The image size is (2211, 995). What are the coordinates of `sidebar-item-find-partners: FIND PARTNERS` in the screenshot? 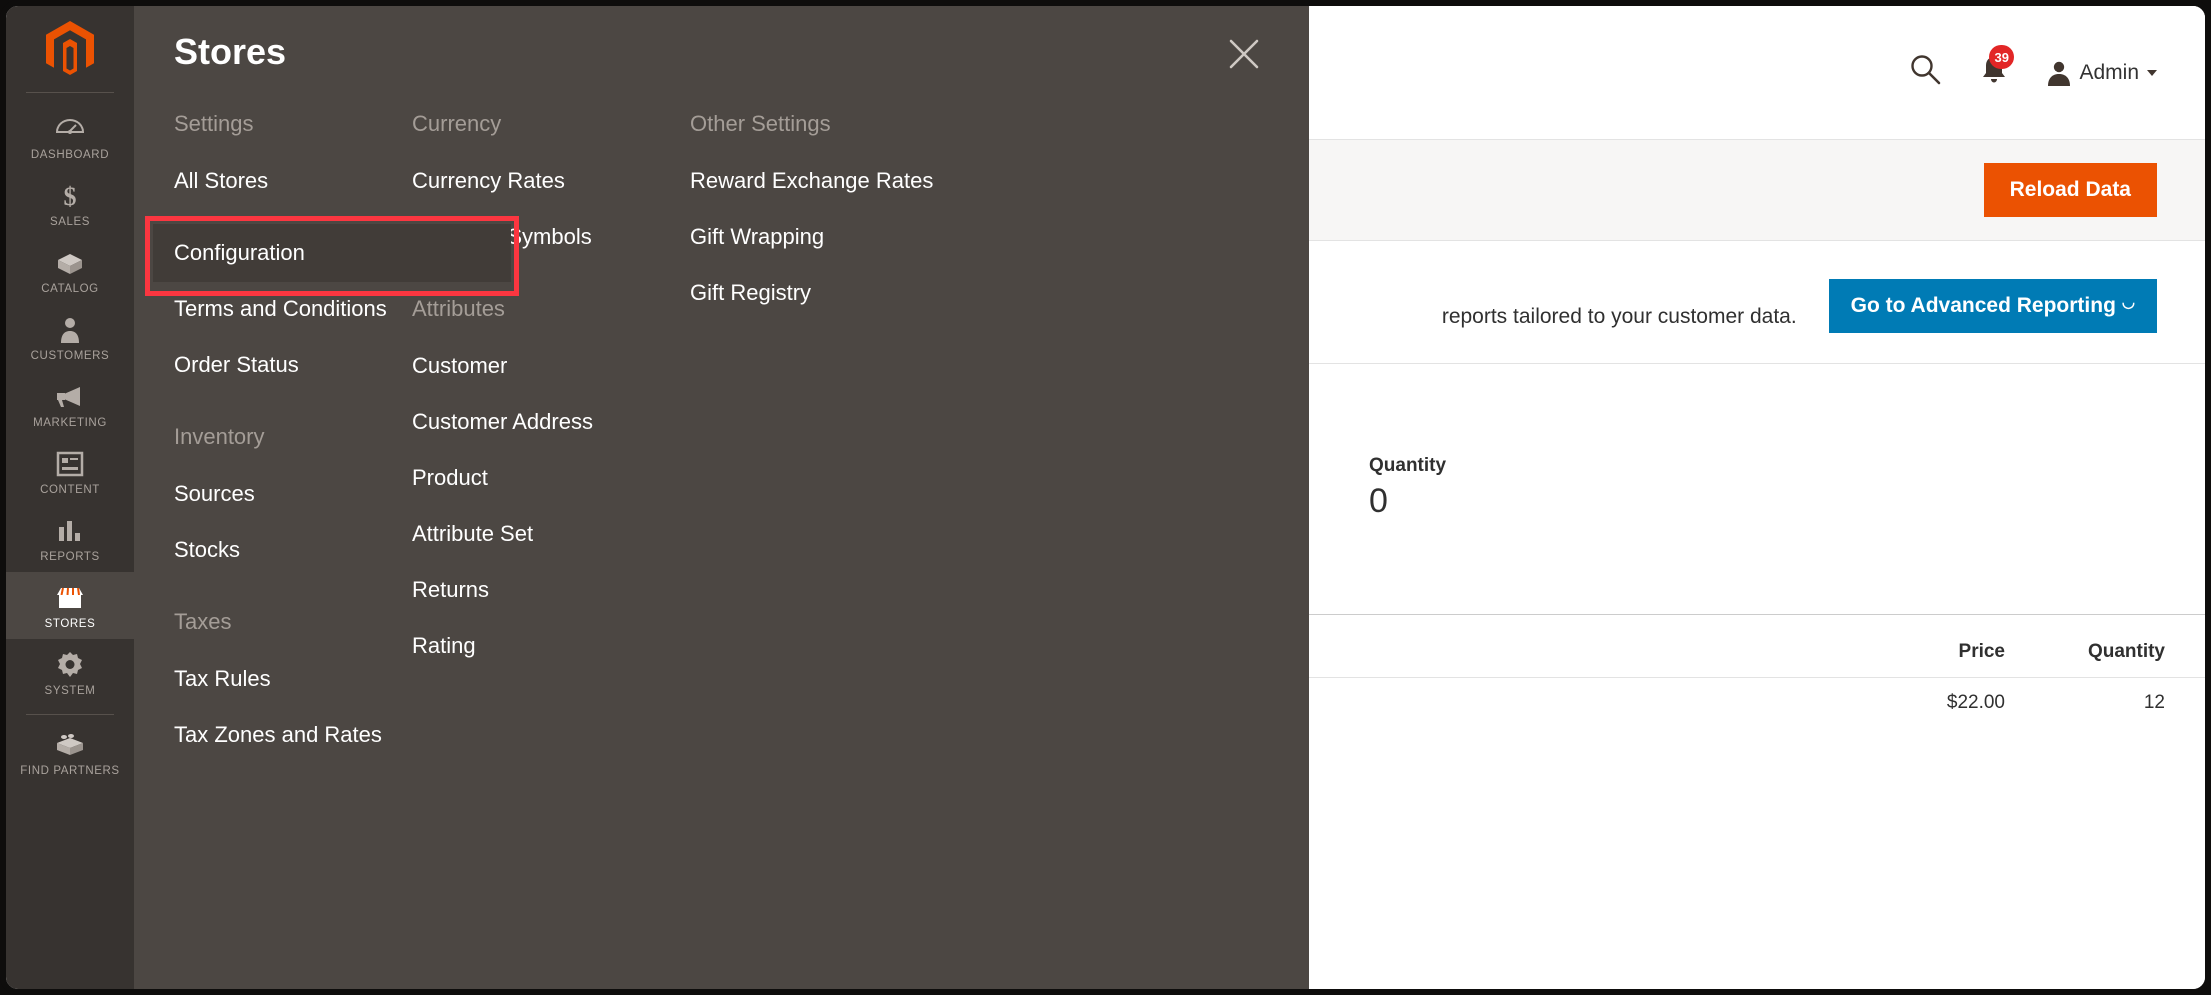 It's located at (70, 752).